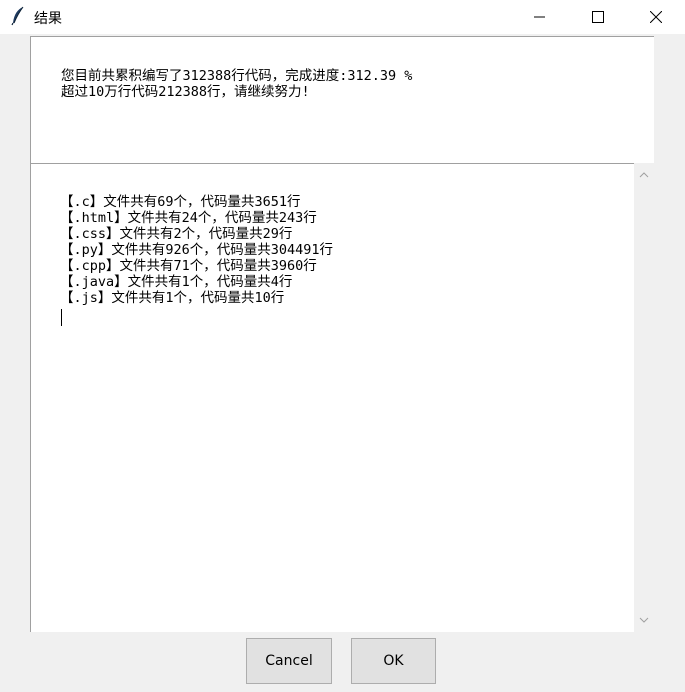 This screenshot has height=692, width=685. I want to click on list-item: 【.cpp】文件共有71个，代码量共3960行, so click(188, 266).